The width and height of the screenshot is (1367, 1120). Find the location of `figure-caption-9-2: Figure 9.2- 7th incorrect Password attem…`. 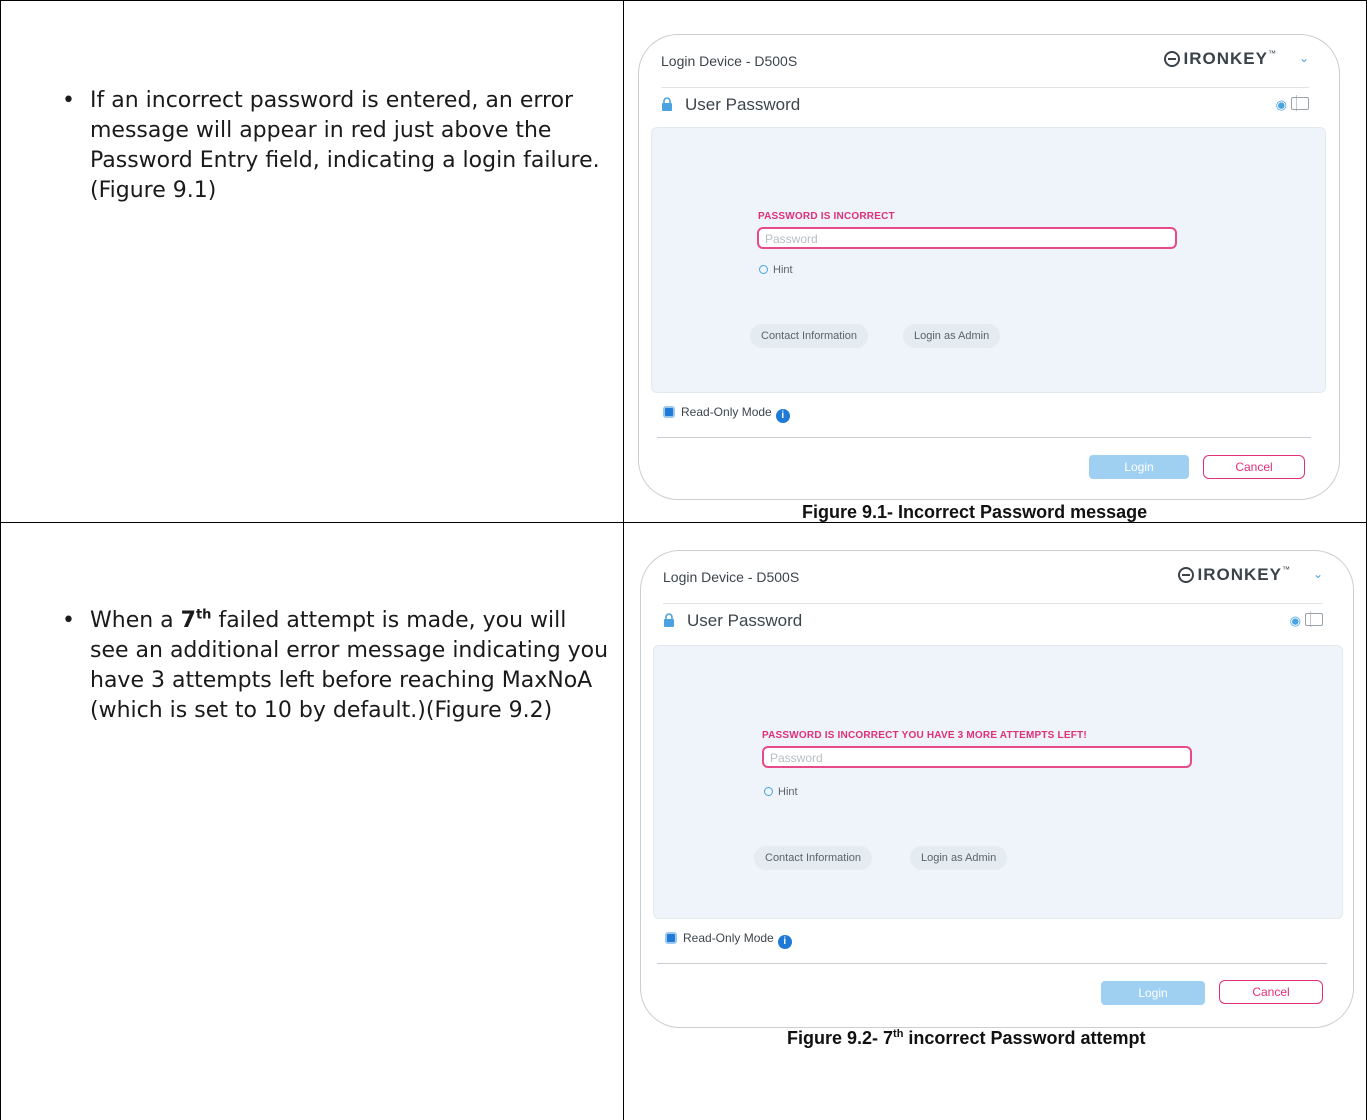

figure-caption-9-2: Figure 9.2- 7th incorrect Password attem… is located at coordinates (966, 1038).